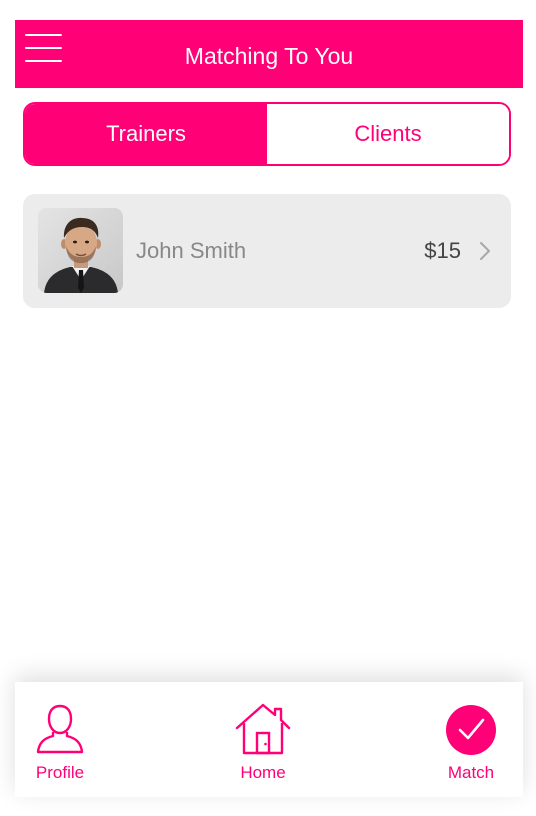 This screenshot has width=536, height=816. What do you see at coordinates (80, 250) in the screenshot?
I see `avatar` at bounding box center [80, 250].